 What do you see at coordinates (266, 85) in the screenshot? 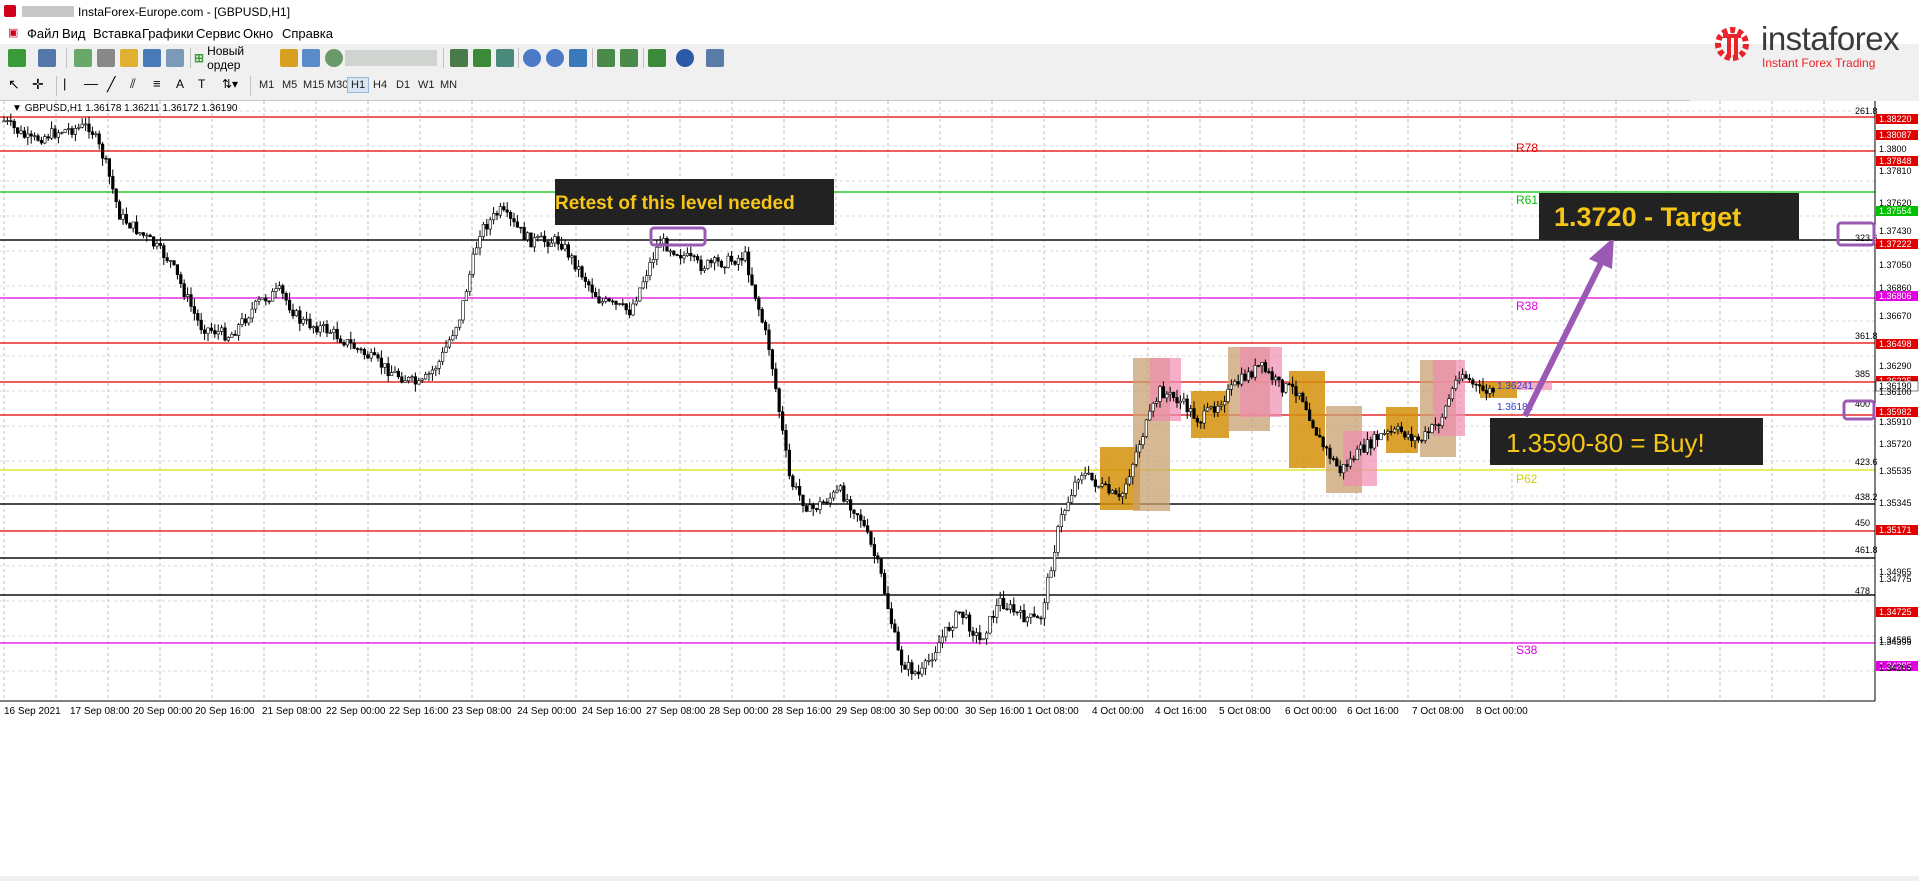
I see `timeframe-m1: M1` at bounding box center [266, 85].